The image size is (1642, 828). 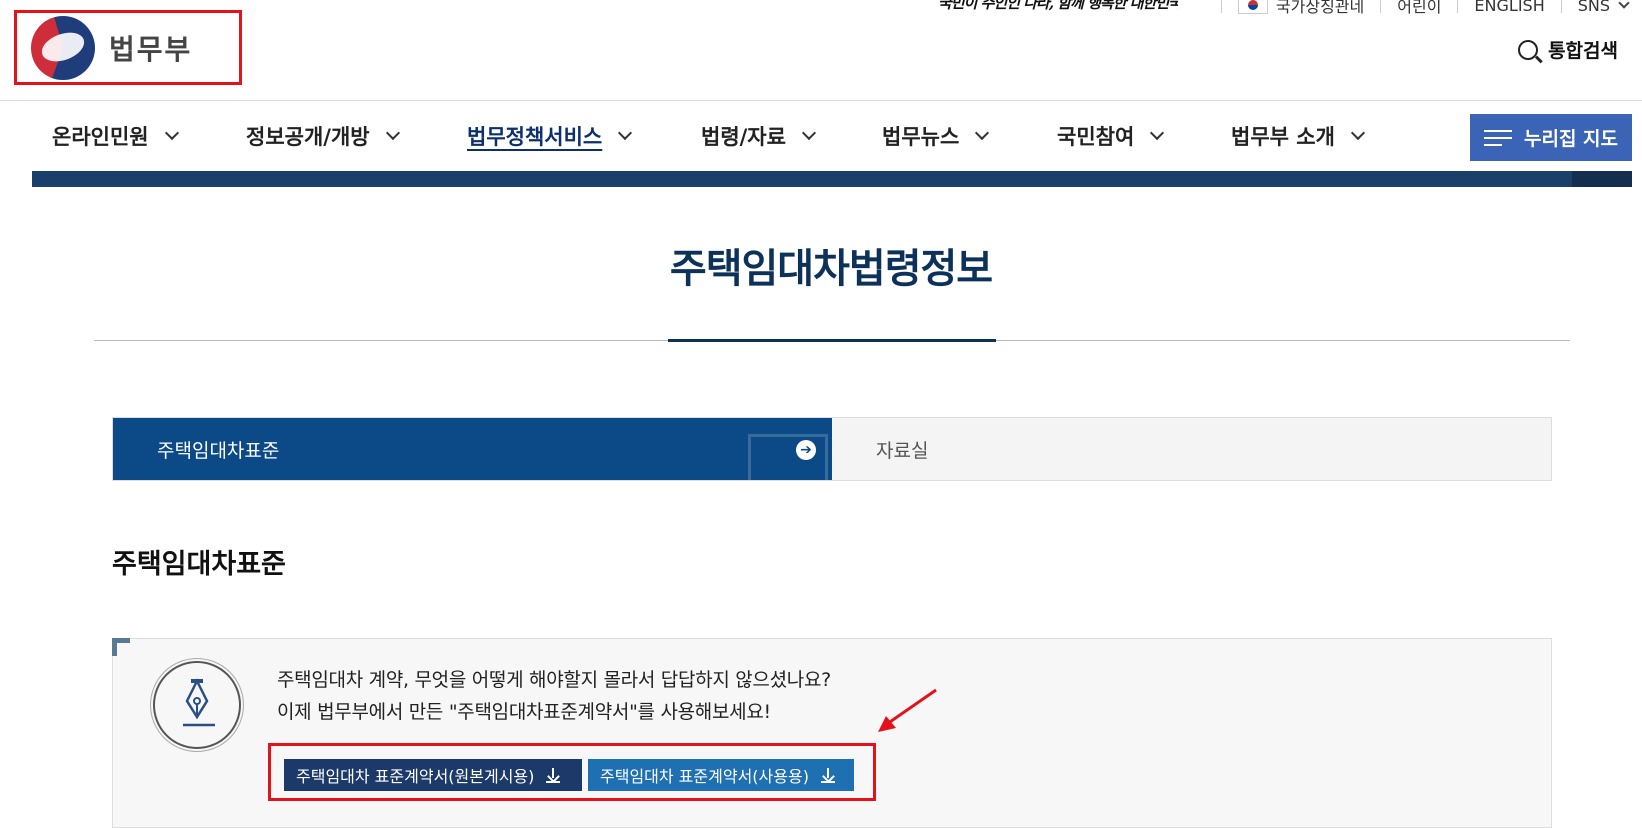 I want to click on download-use-button: 주택임대차 표준계약서(사용용), so click(x=721, y=775).